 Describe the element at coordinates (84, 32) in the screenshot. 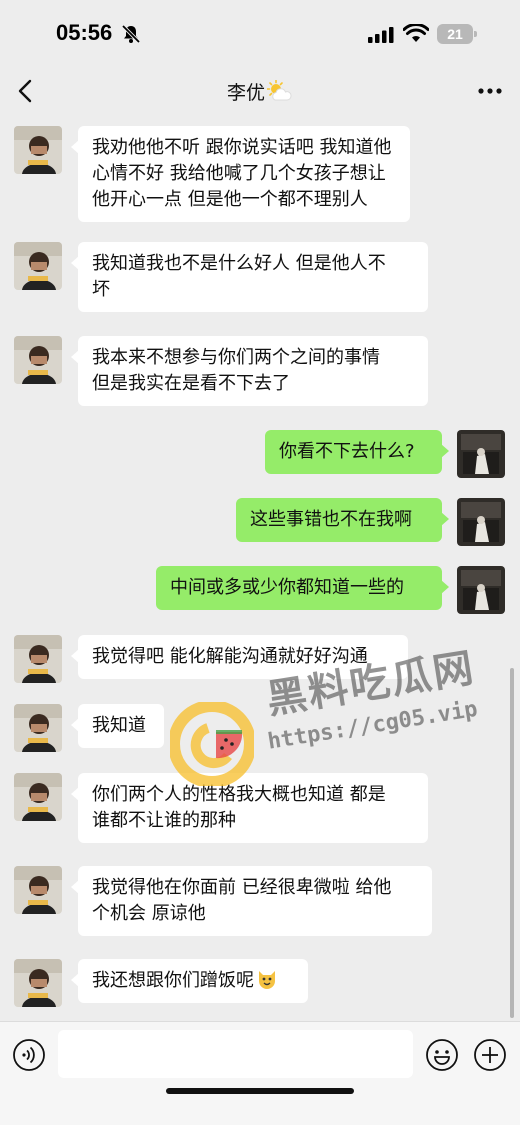

I see `status-time: 05:56` at that location.